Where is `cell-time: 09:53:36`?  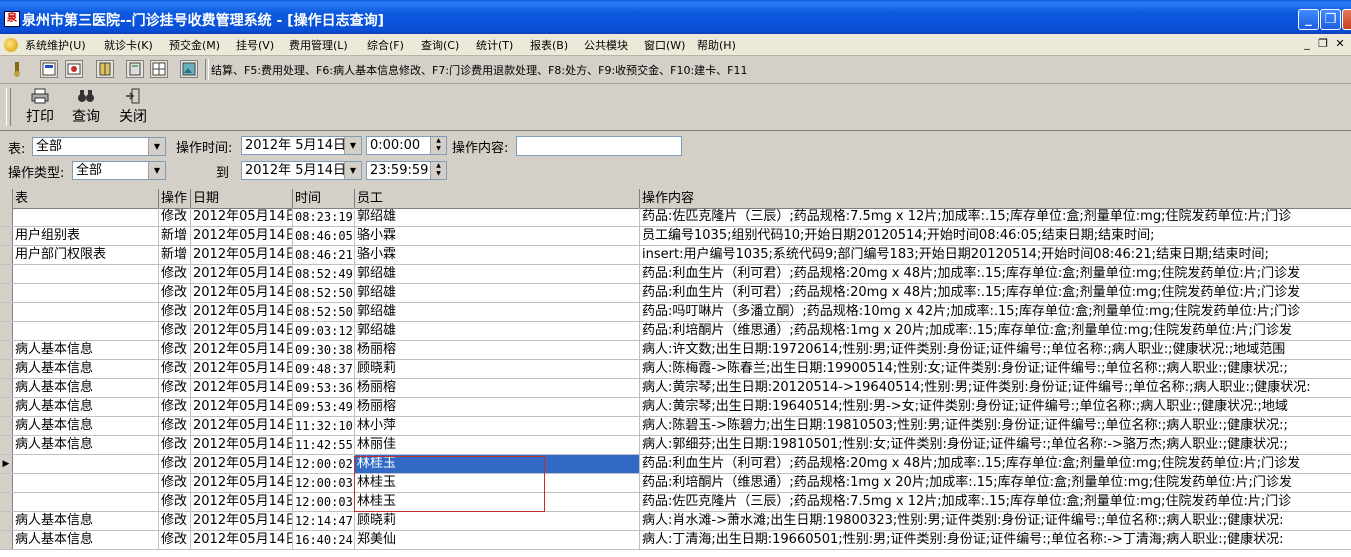
cell-time: 09:53:36 is located at coordinates (324, 388).